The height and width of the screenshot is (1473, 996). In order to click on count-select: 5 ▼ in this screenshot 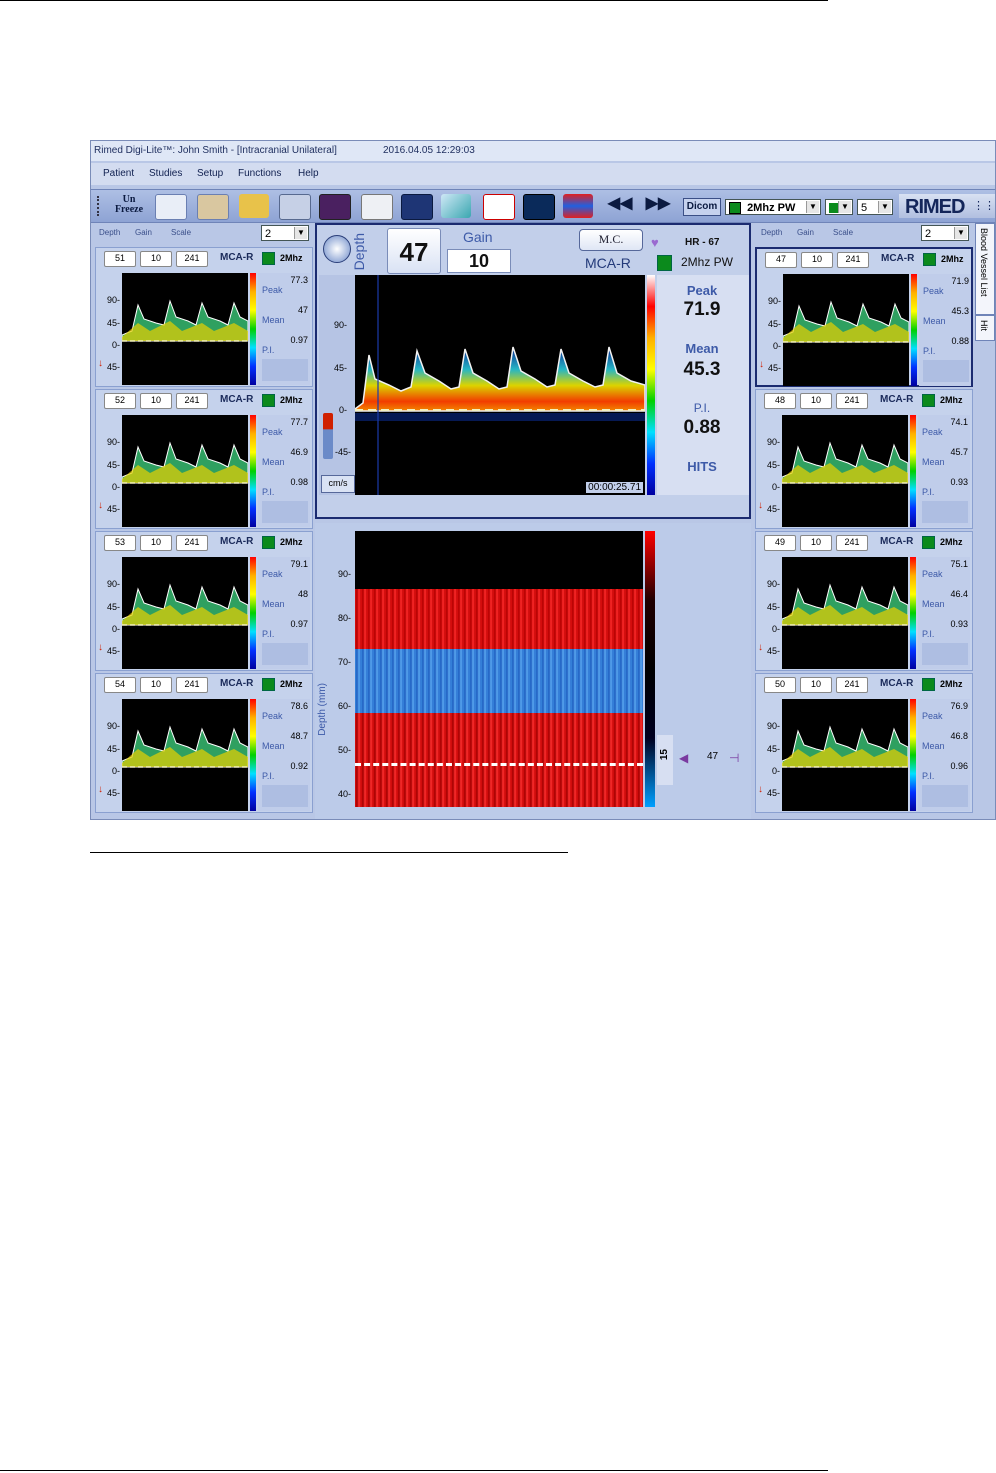, I will do `click(875, 207)`.